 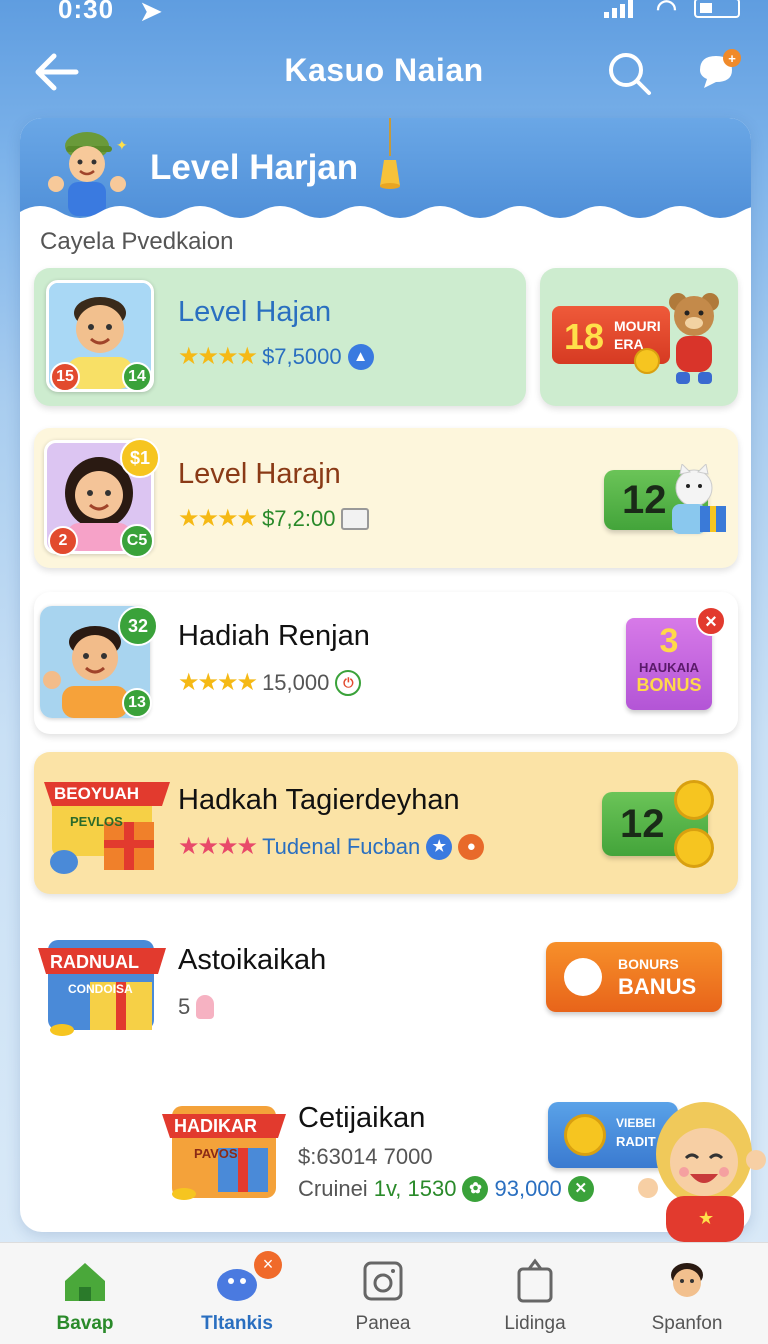 I want to click on gift-banner-icon: RADNUAL CONDOISA, so click(x=102, y=982).